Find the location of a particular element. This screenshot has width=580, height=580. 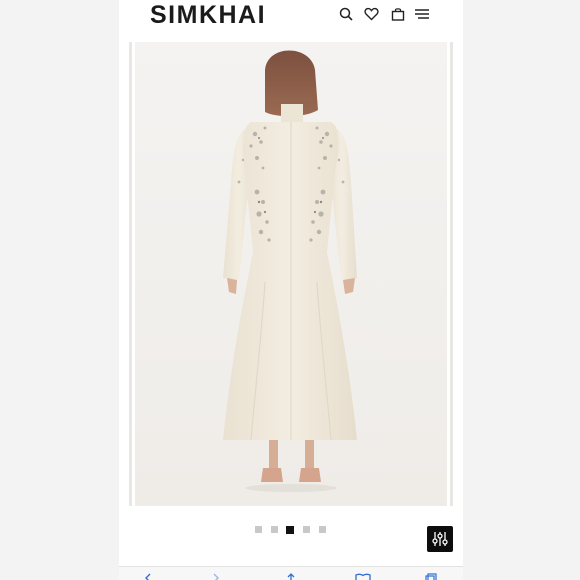

filter-button is located at coordinates (440, 539).